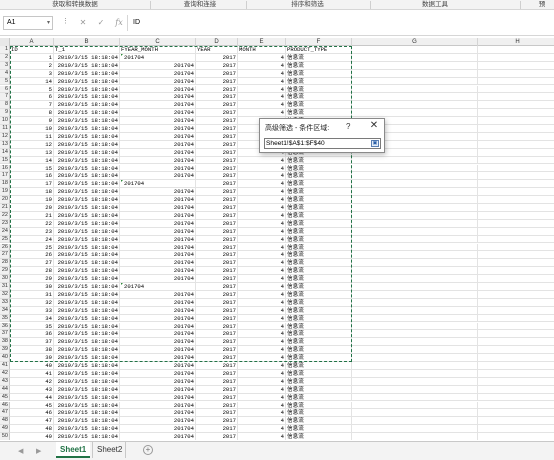 This screenshot has width=554, height=460. Describe the element at coordinates (319, 192) in the screenshot. I see `cell-f19: 信息流` at that location.